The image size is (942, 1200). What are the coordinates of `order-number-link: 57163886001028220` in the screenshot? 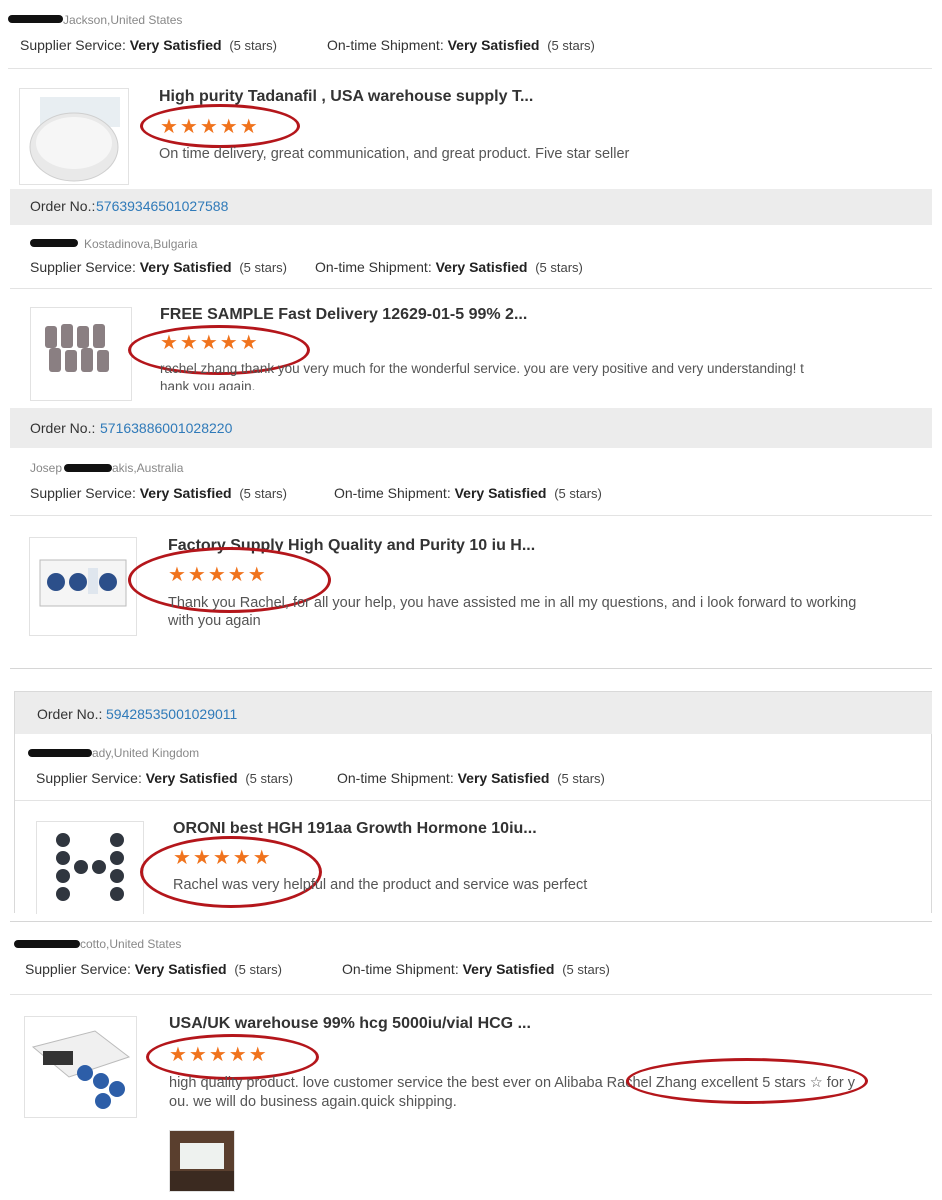 It's located at (166, 428).